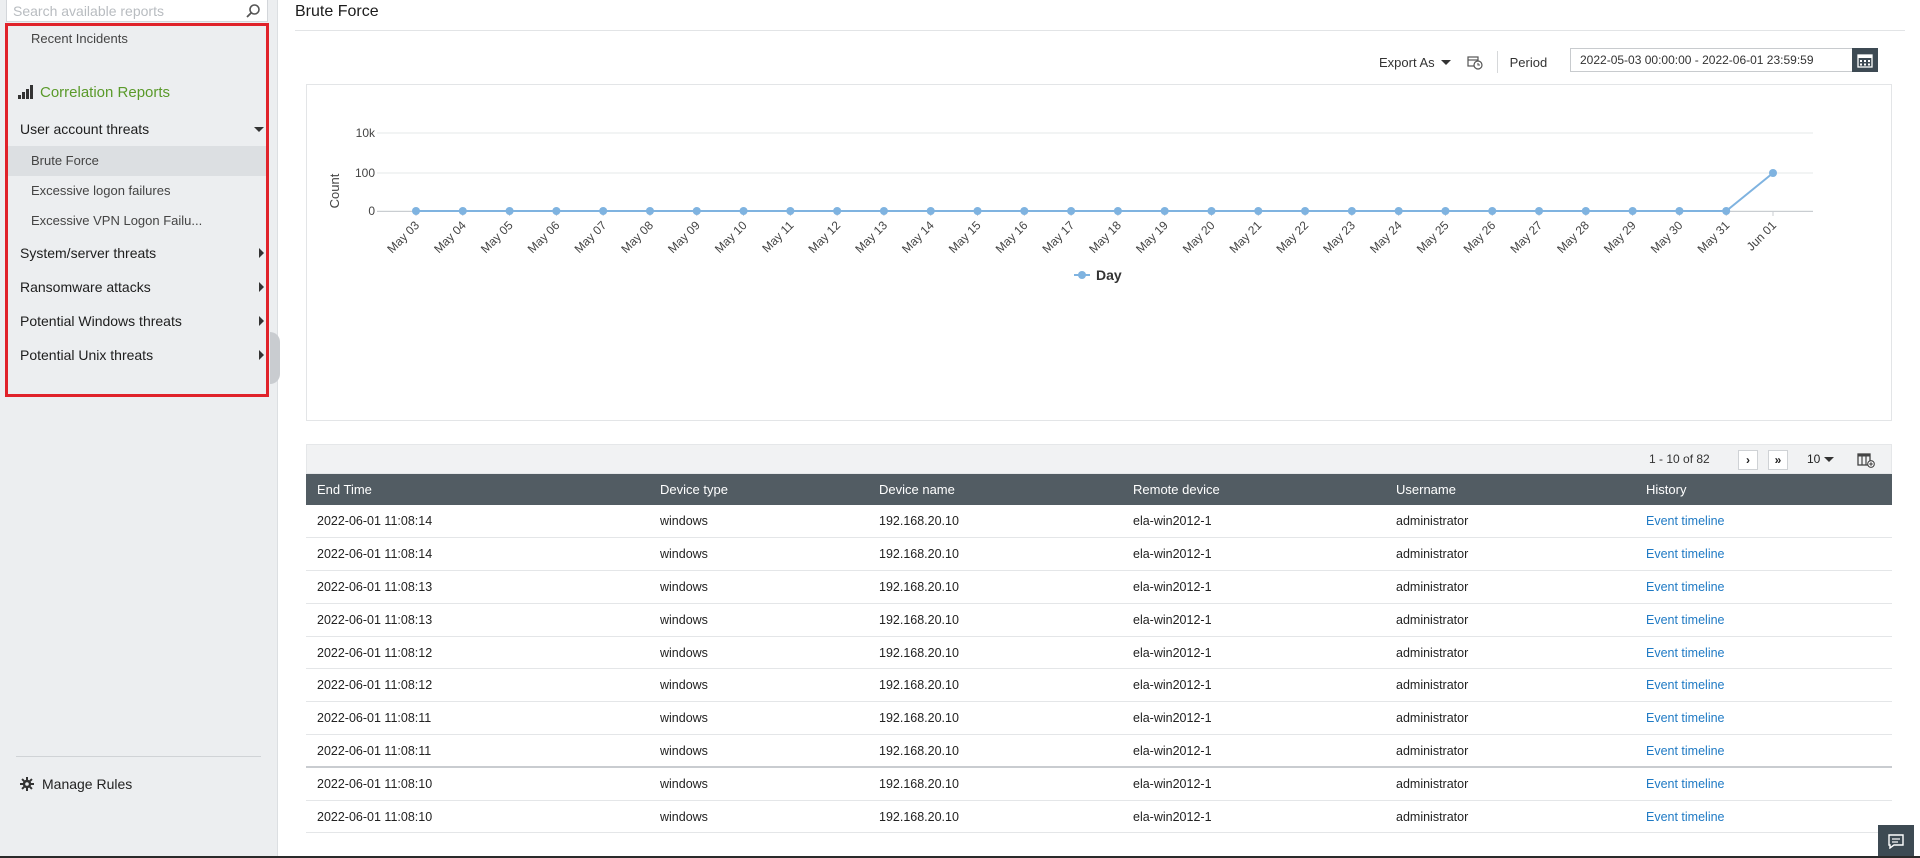  Describe the element at coordinates (101, 321) in the screenshot. I see `nav-group-label: Potential Windows threats` at that location.